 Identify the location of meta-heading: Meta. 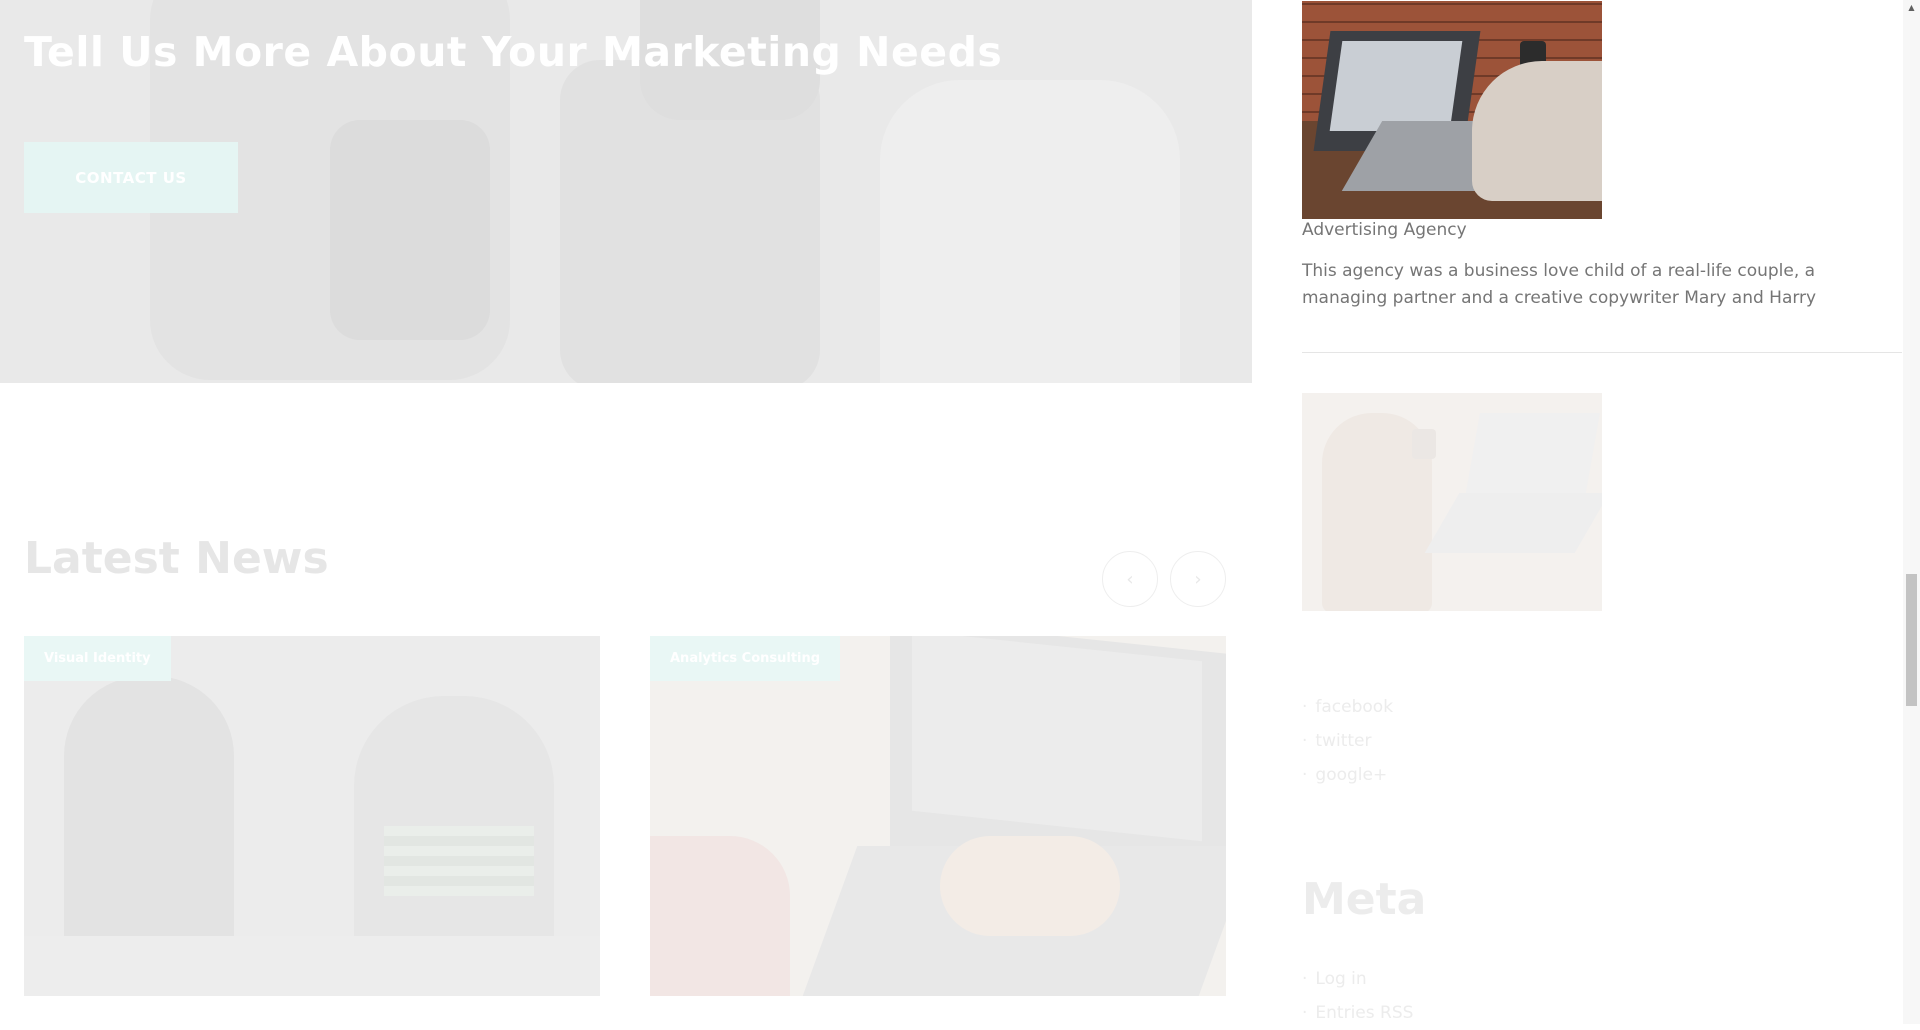
(1364, 899).